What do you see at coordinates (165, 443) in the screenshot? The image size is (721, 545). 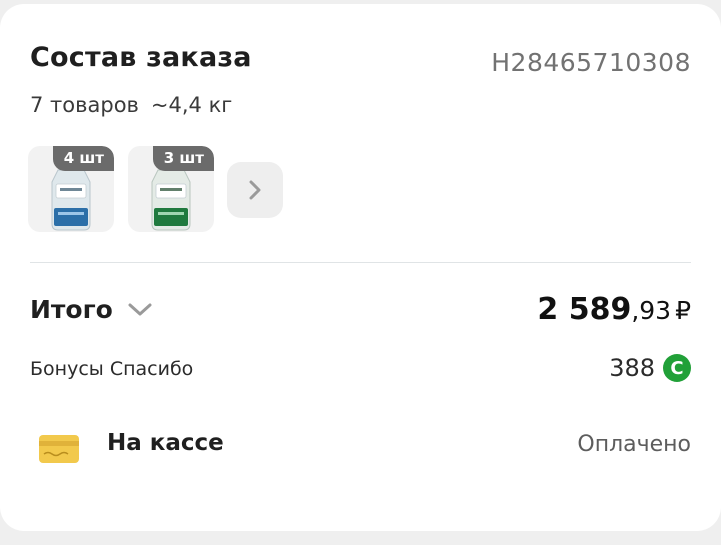 I see `payment-method-label: На кассе` at bounding box center [165, 443].